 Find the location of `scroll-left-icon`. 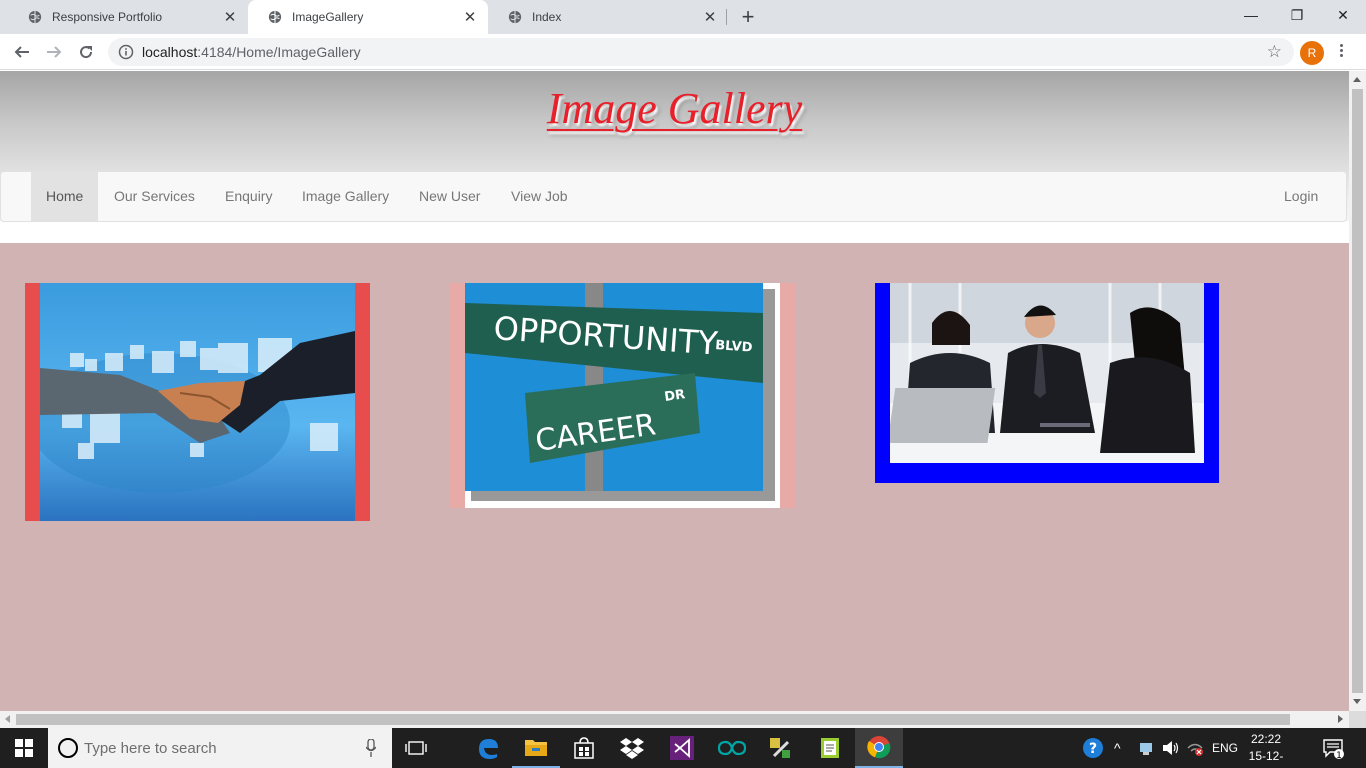

scroll-left-icon is located at coordinates (7, 719).